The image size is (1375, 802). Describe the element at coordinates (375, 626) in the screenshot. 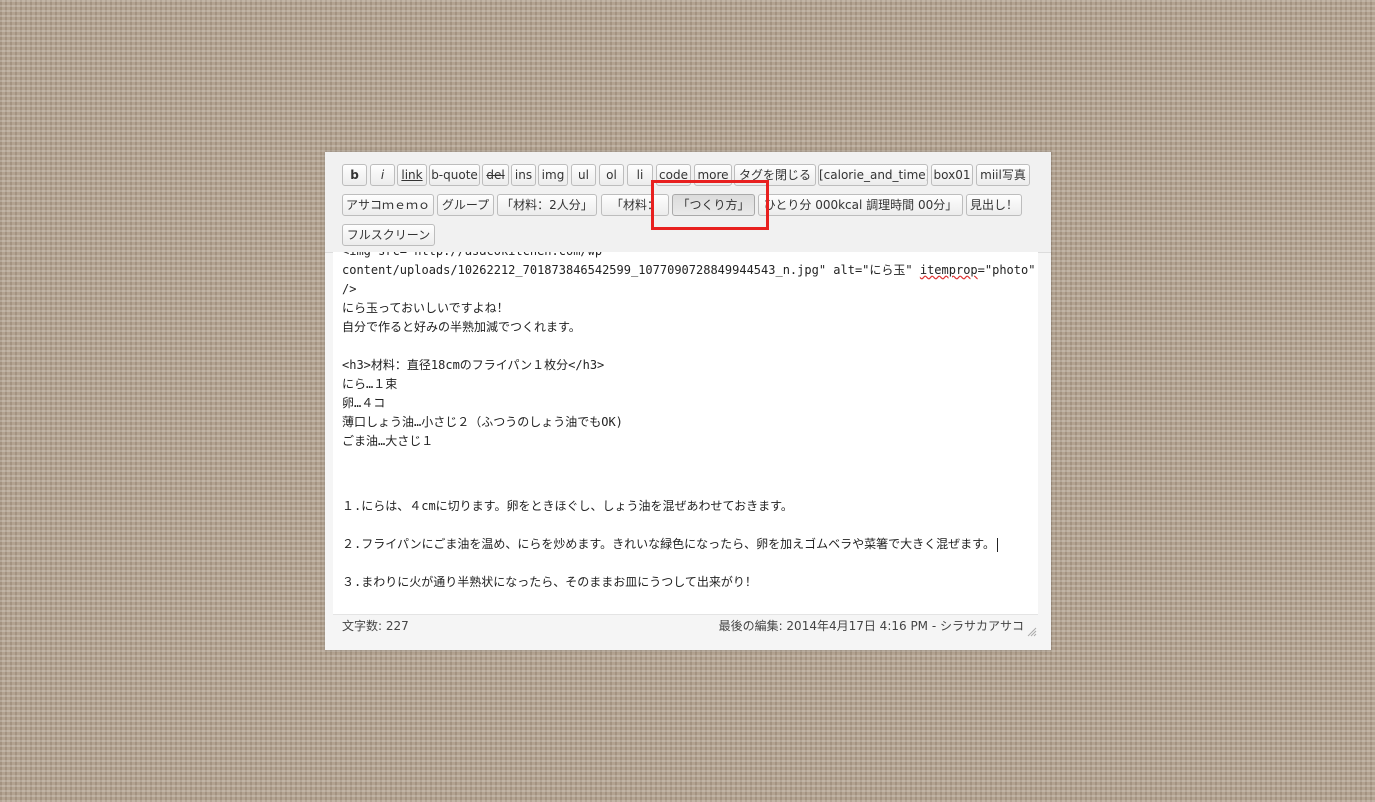

I see `word-count: 文字数: 227` at that location.